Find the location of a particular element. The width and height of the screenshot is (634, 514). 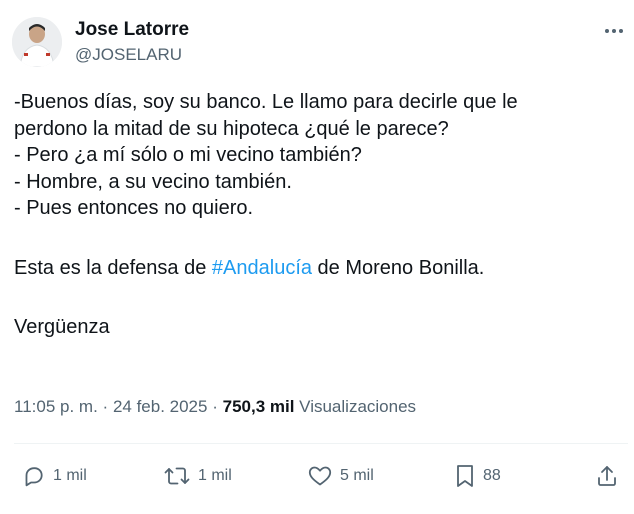

tweet-line: - Pues entonces no quiero. is located at coordinates (134, 208).